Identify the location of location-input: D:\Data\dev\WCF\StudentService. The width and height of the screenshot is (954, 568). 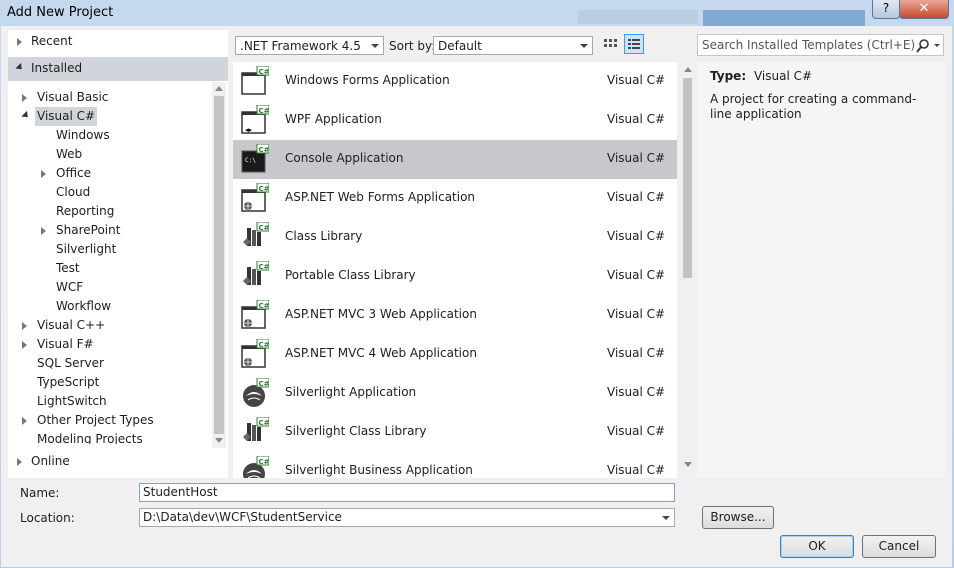
(407, 517).